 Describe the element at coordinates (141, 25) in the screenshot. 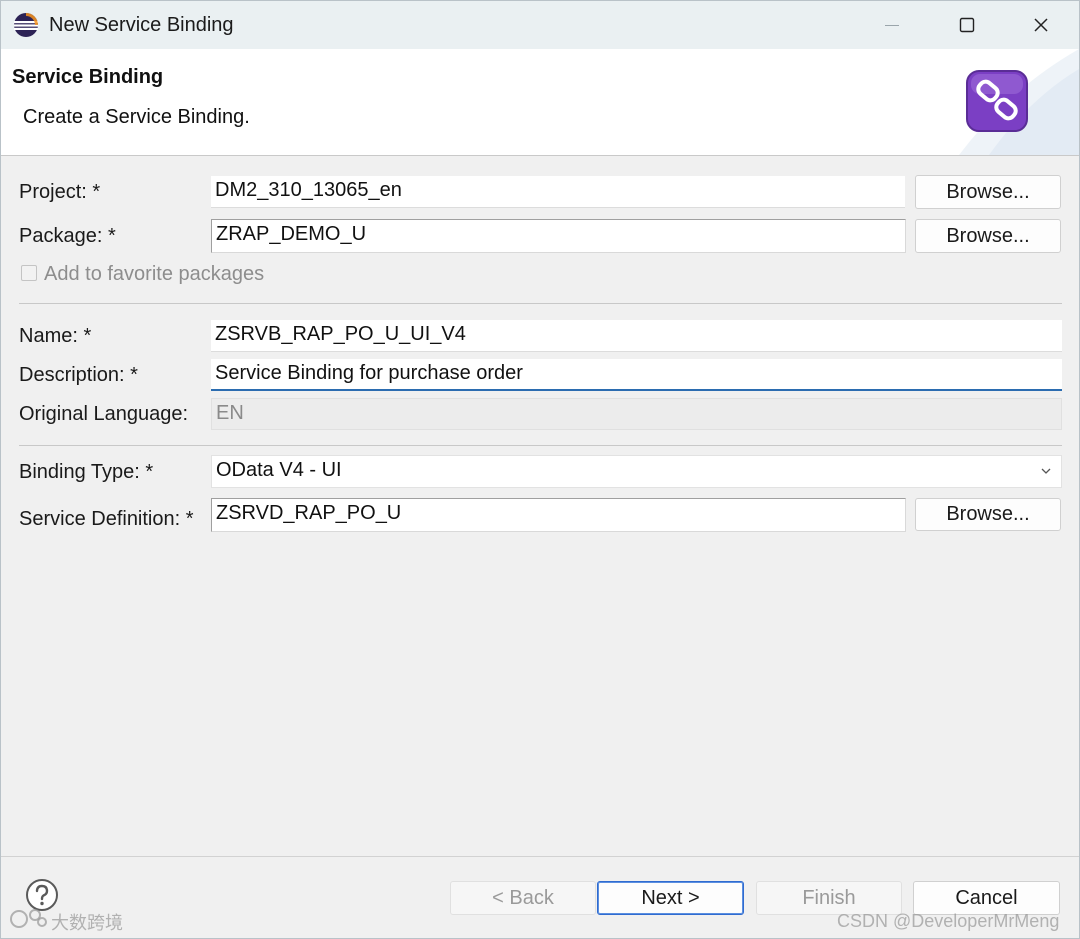

I see `window-title: New Service Binding` at that location.